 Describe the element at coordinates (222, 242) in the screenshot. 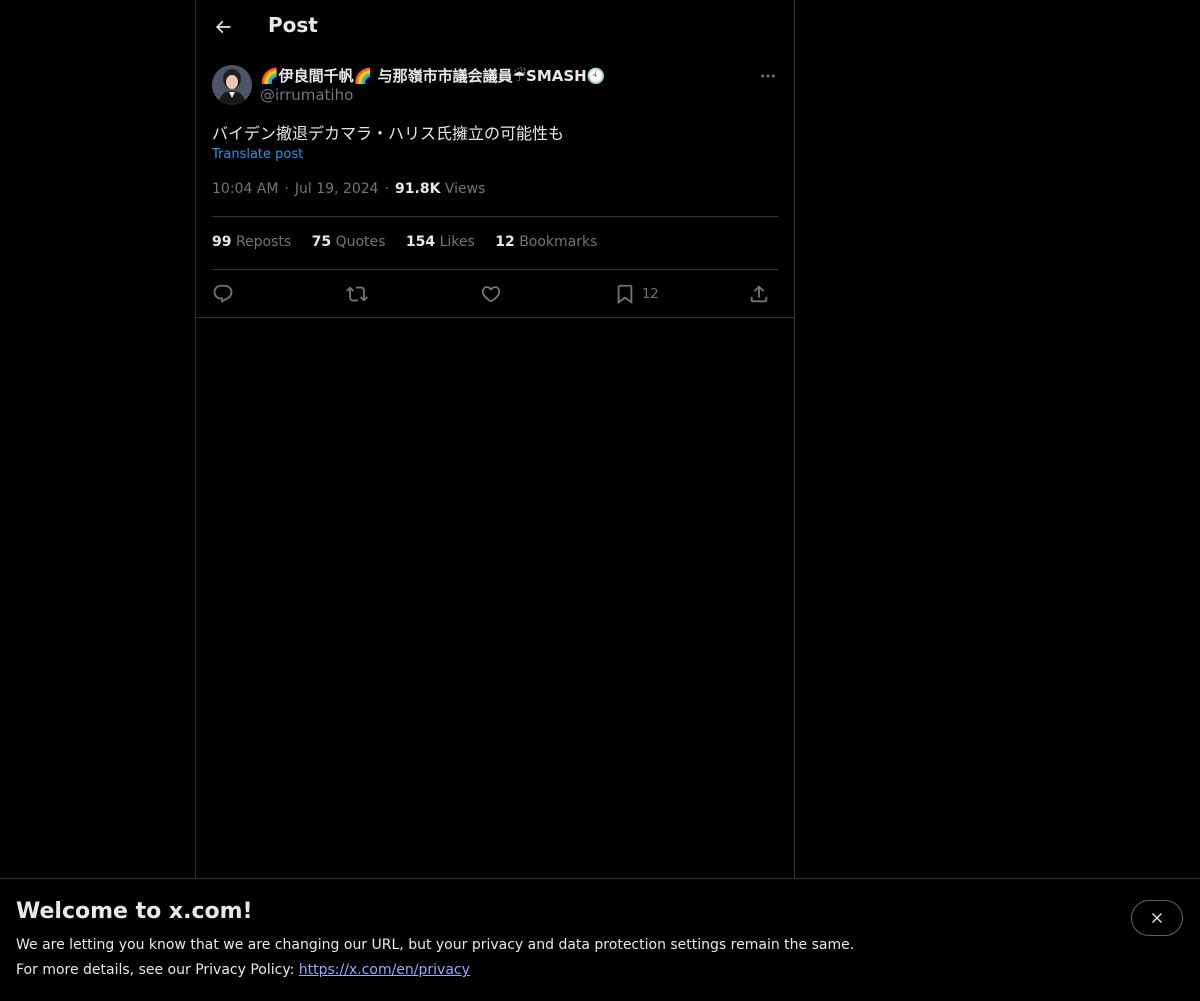

I see `reposts-count: 99` at that location.